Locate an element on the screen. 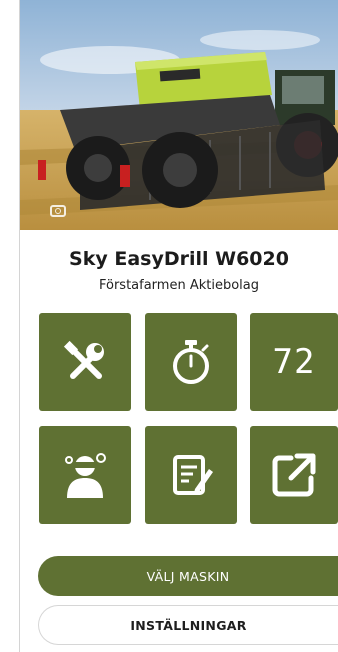  tile-timer is located at coordinates (191, 362).